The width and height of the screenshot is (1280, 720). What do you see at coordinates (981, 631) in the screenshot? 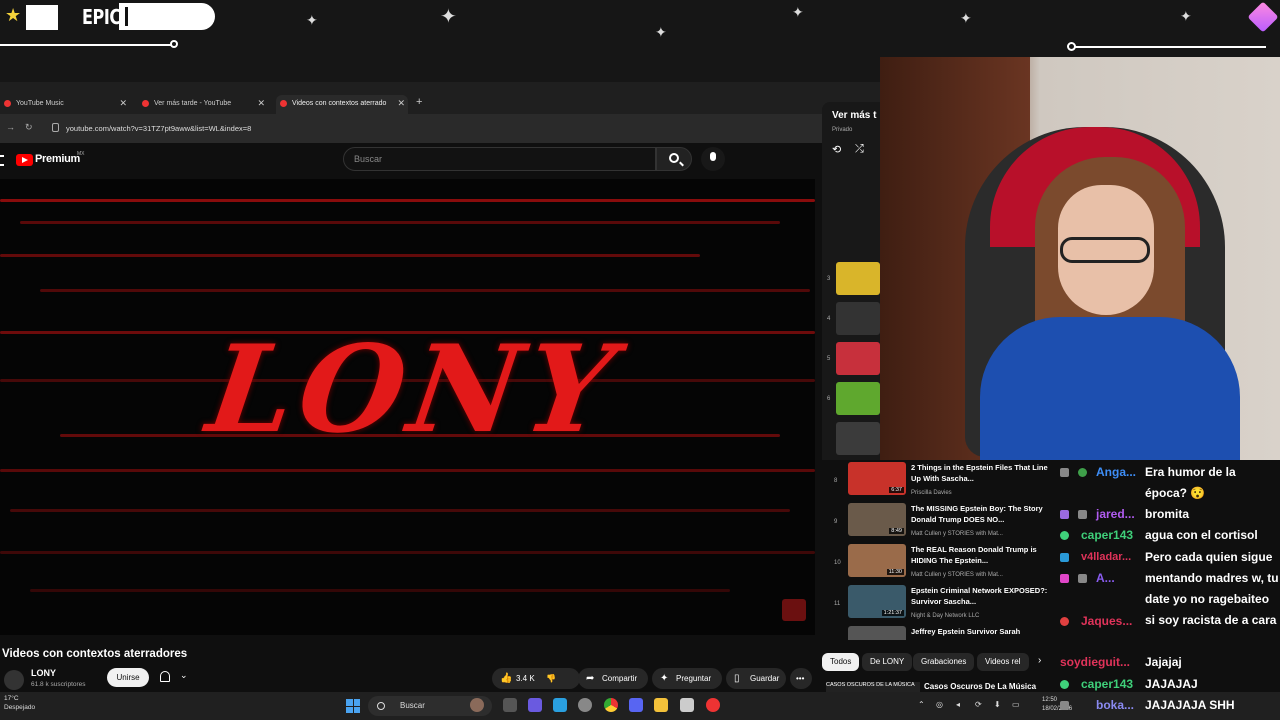
I see `recommendation-title: Jeffrey Epstein Survivor Sarah` at bounding box center [981, 631].